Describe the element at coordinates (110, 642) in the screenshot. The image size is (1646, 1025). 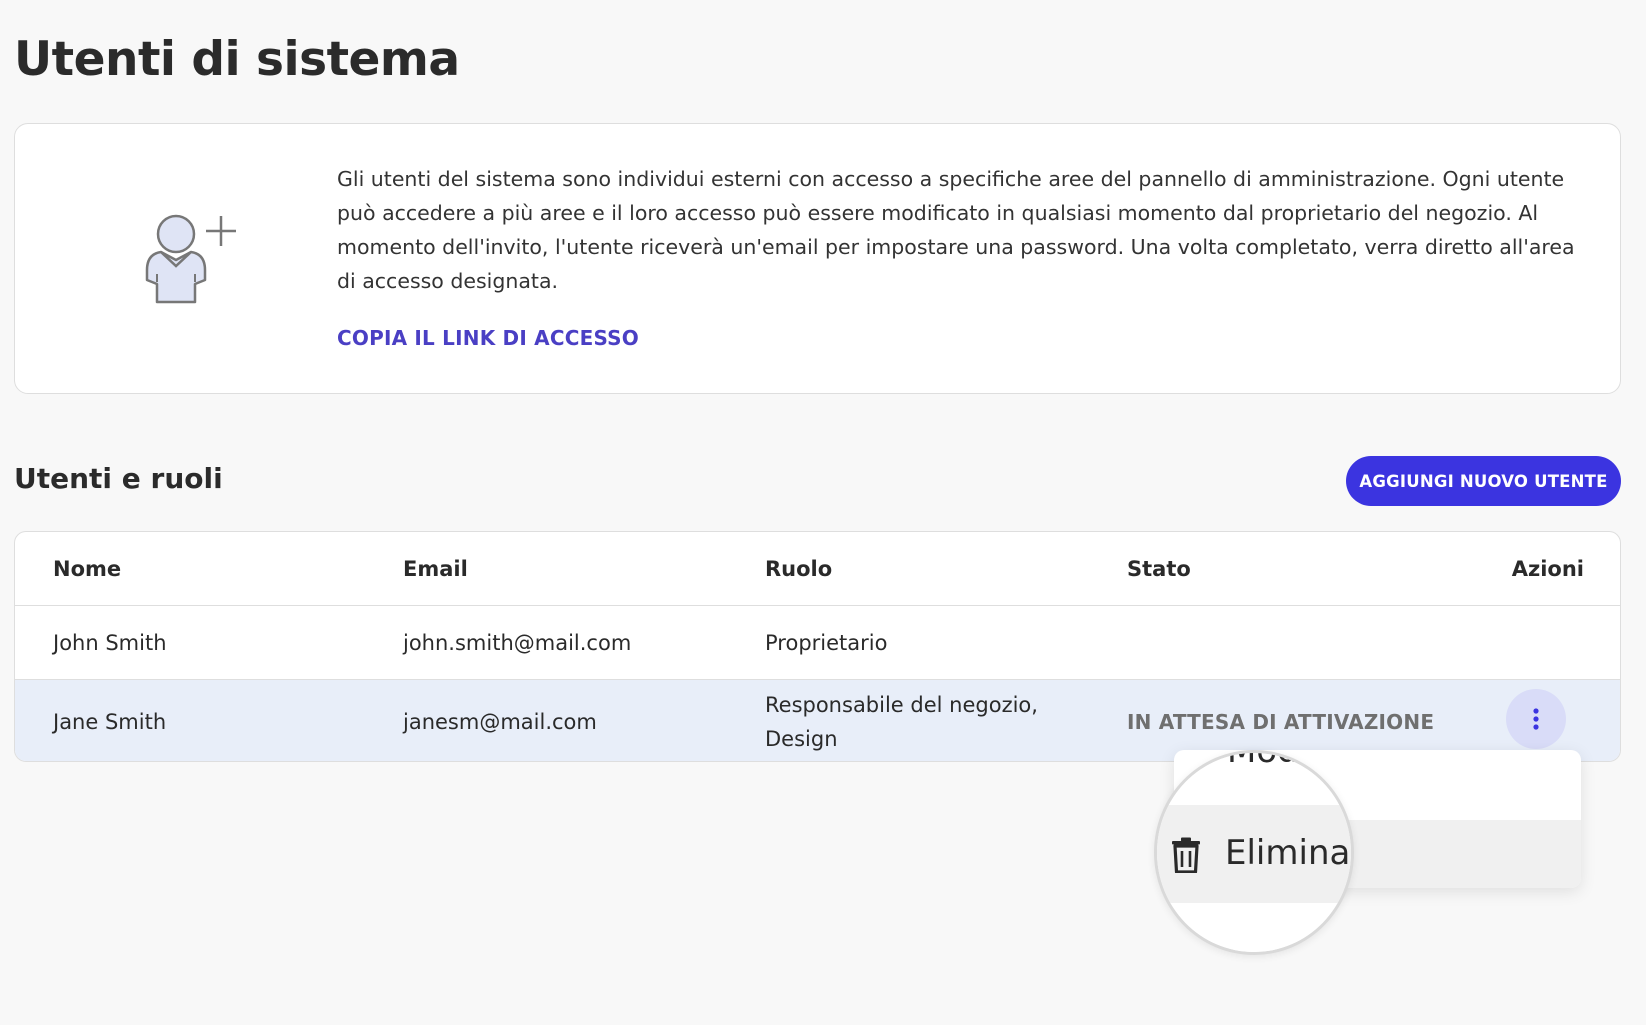
I see `user-name: John Smith` at that location.